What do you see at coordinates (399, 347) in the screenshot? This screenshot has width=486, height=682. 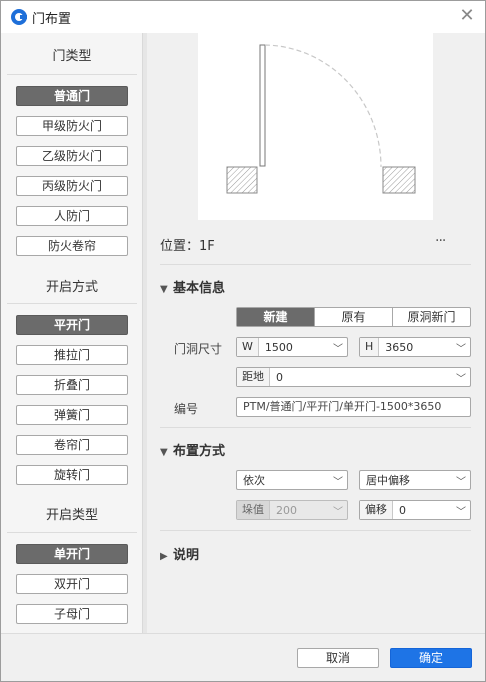 I see `height-value: 3650` at bounding box center [399, 347].